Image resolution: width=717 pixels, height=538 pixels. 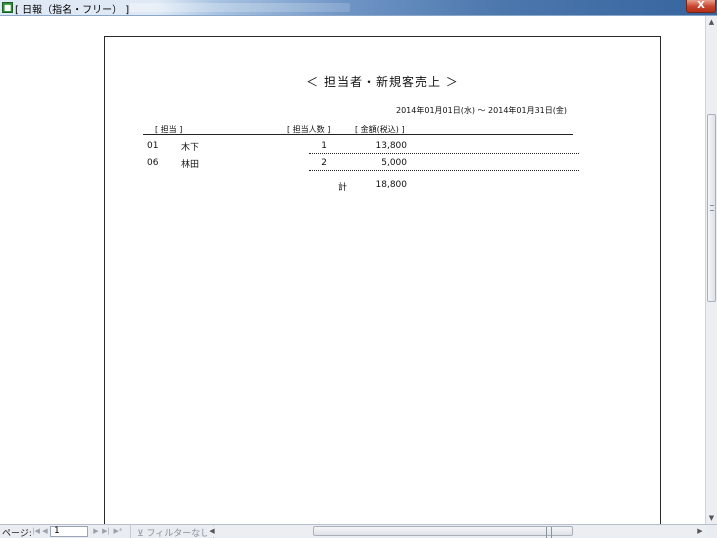 I want to click on horizontal-grip-icon, so click(x=549, y=532).